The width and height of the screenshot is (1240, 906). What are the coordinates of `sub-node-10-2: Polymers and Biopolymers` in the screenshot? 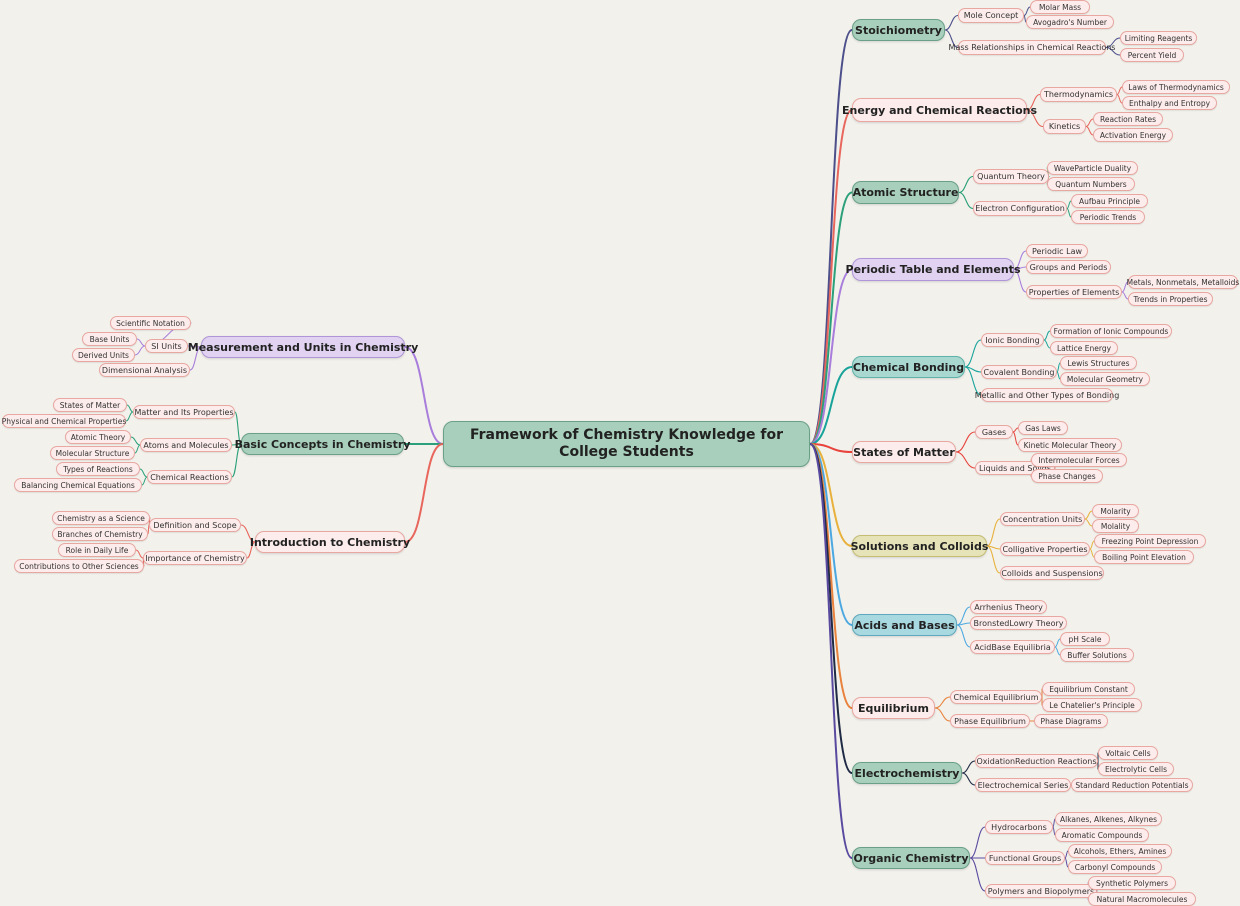 It's located at (1041, 891).